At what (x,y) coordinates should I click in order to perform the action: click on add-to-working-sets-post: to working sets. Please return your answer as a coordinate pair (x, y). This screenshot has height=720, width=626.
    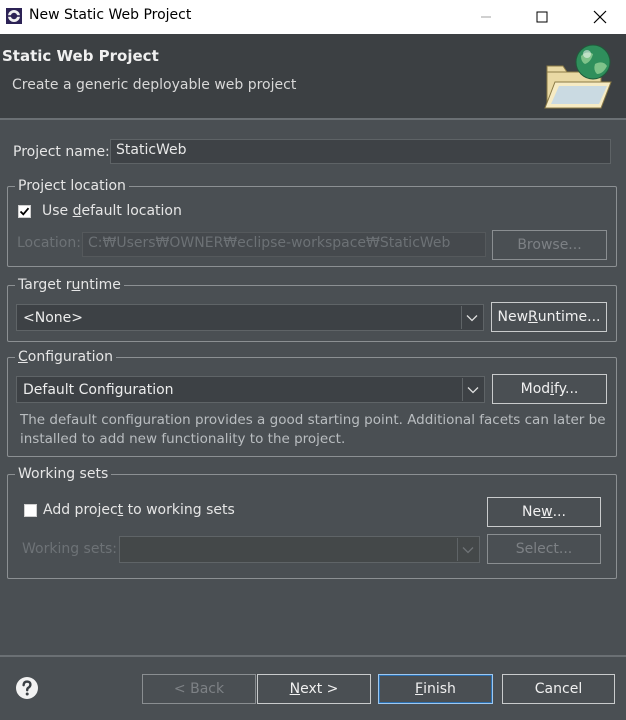
    Looking at the image, I should click on (179, 510).